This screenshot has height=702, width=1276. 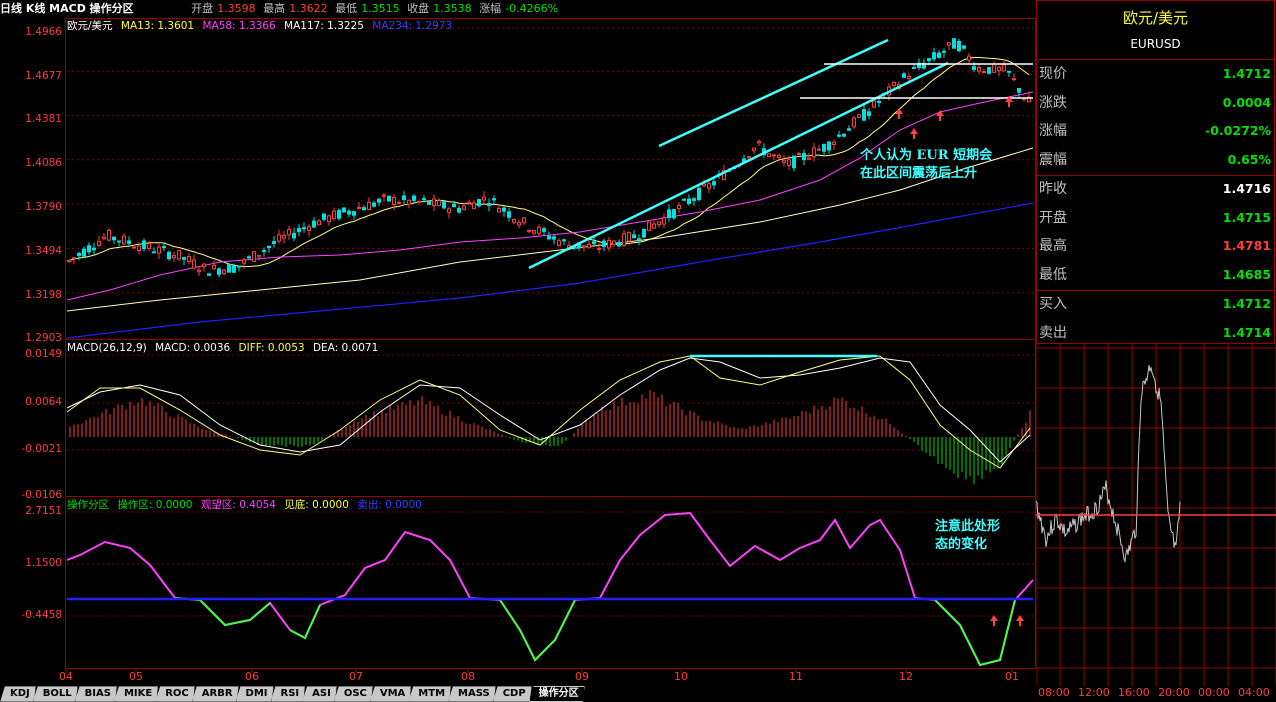 I want to click on quote-row: 最高 1.4781, so click(x=1155, y=246).